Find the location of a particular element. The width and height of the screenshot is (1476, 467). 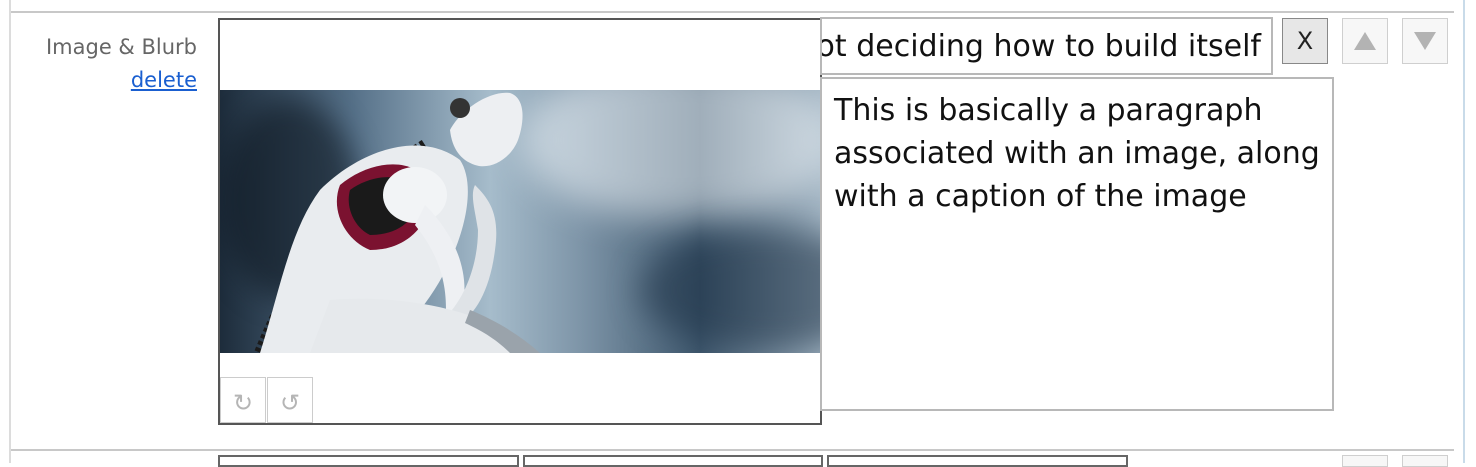

move-up-button is located at coordinates (1365, 41).